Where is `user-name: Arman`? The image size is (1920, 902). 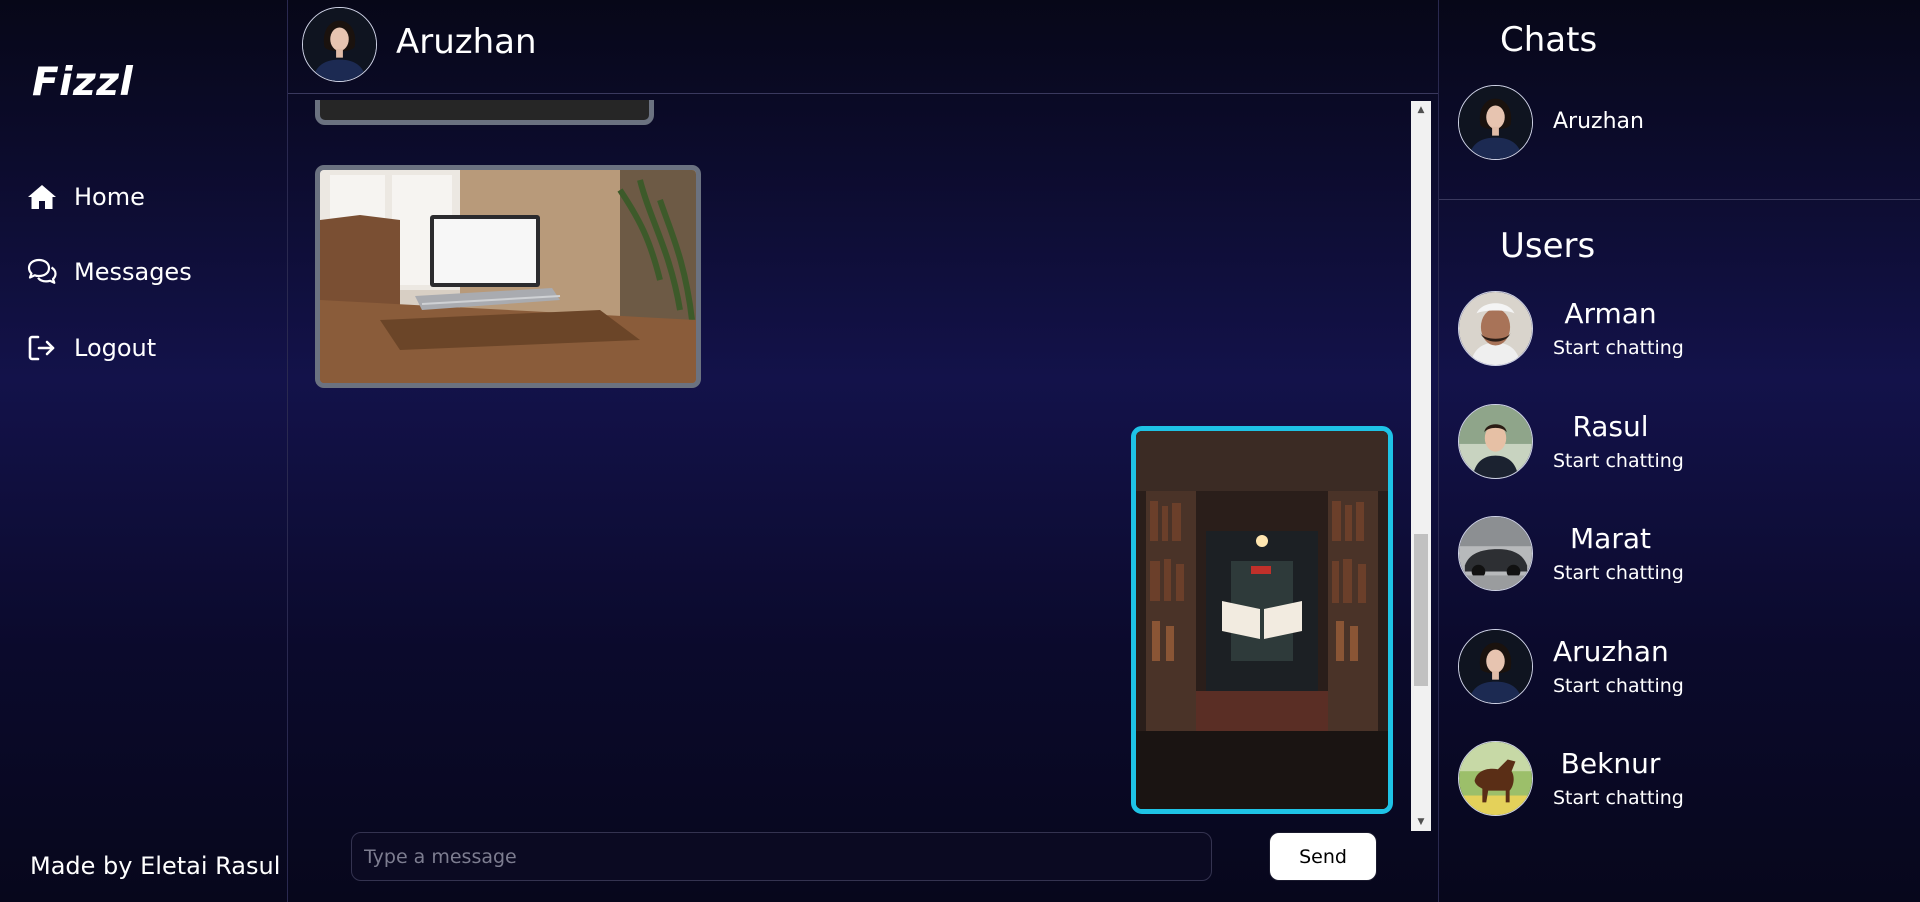
user-name: Arman is located at coordinates (1610, 313).